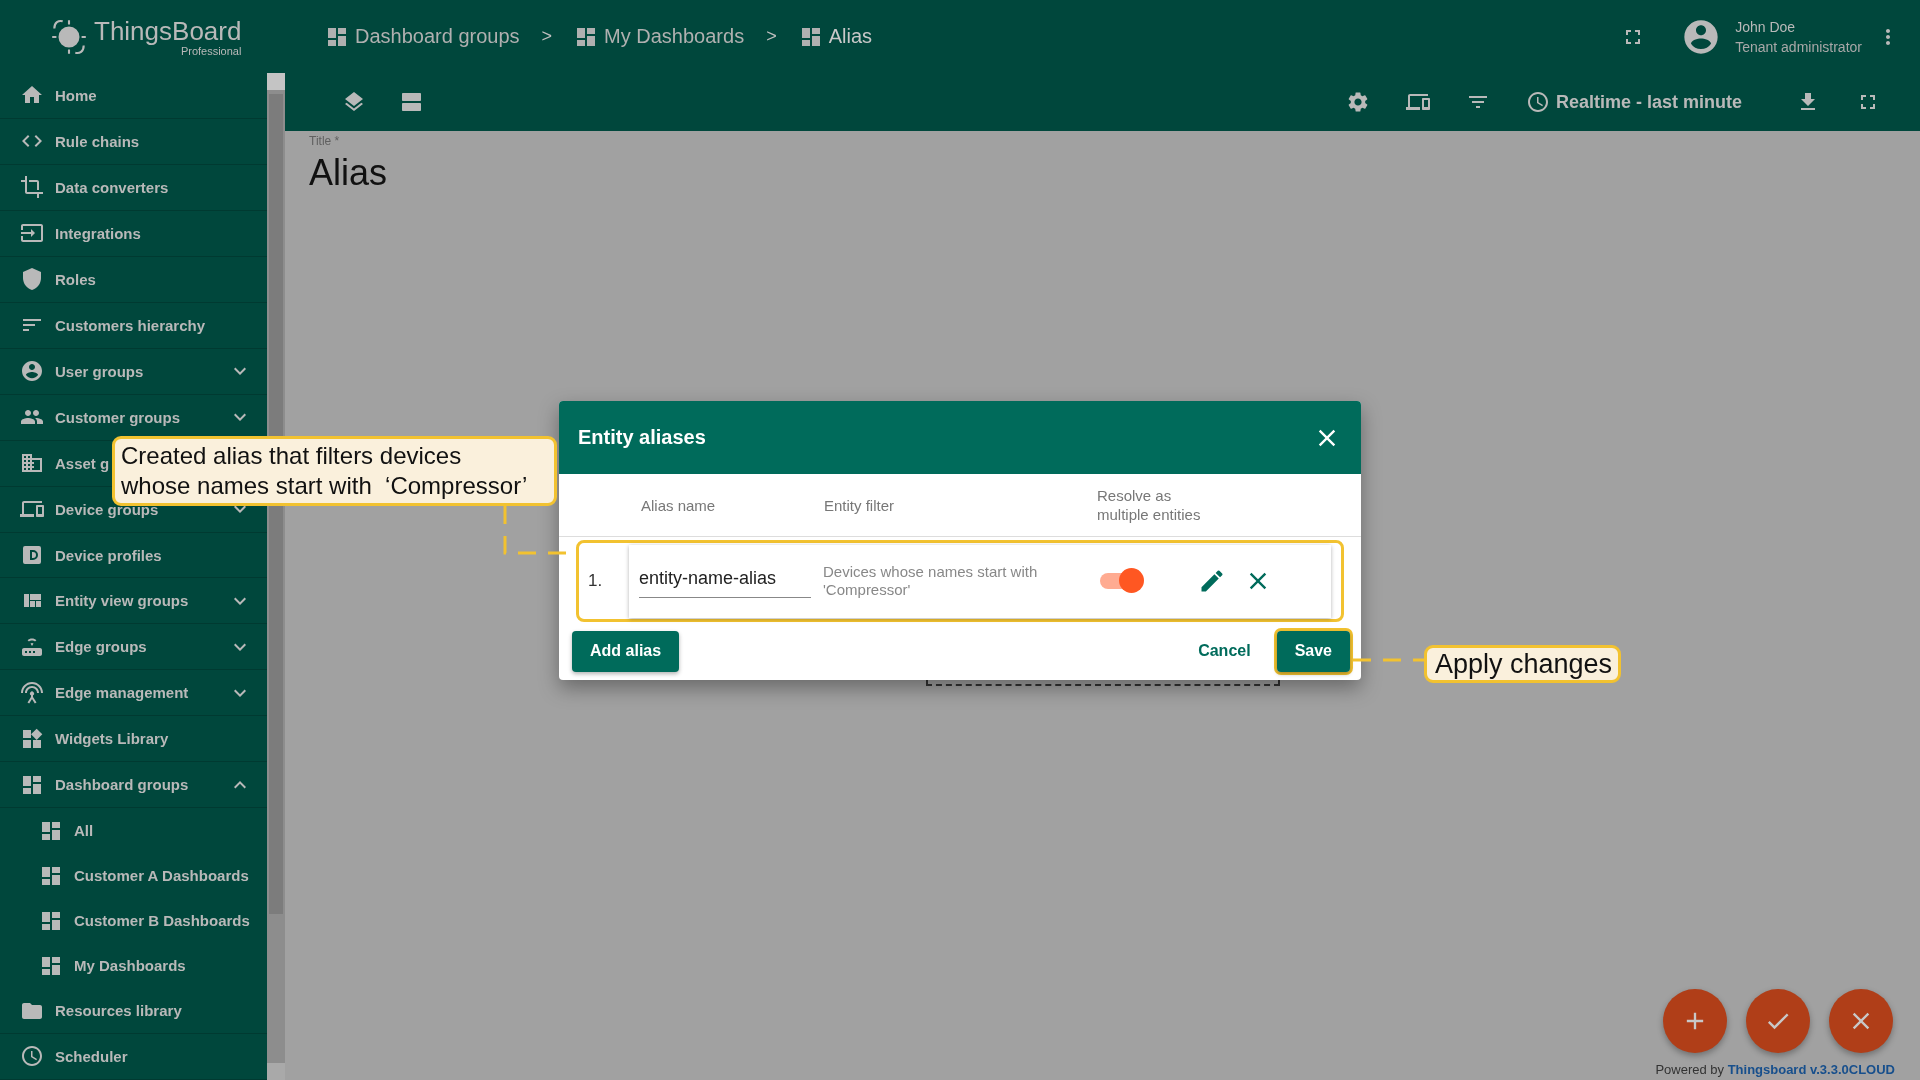 The height and width of the screenshot is (1080, 1920). Describe the element at coordinates (422, 36) in the screenshot. I see `breadcrumb-link: Dashboard groups` at that location.